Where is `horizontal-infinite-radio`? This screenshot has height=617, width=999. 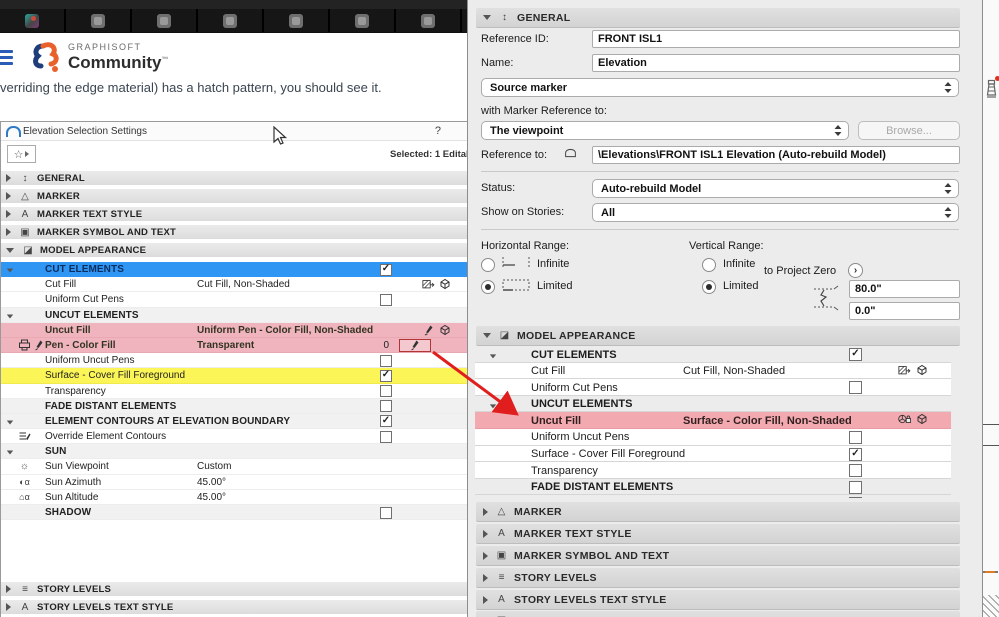
horizontal-infinite-radio is located at coordinates (488, 265).